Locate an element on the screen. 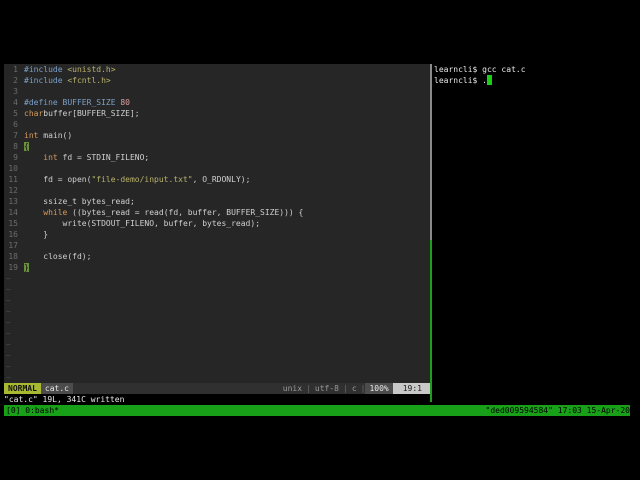 Image resolution: width=640 pixels, height=480 pixels. code-token: char is located at coordinates (34, 113).